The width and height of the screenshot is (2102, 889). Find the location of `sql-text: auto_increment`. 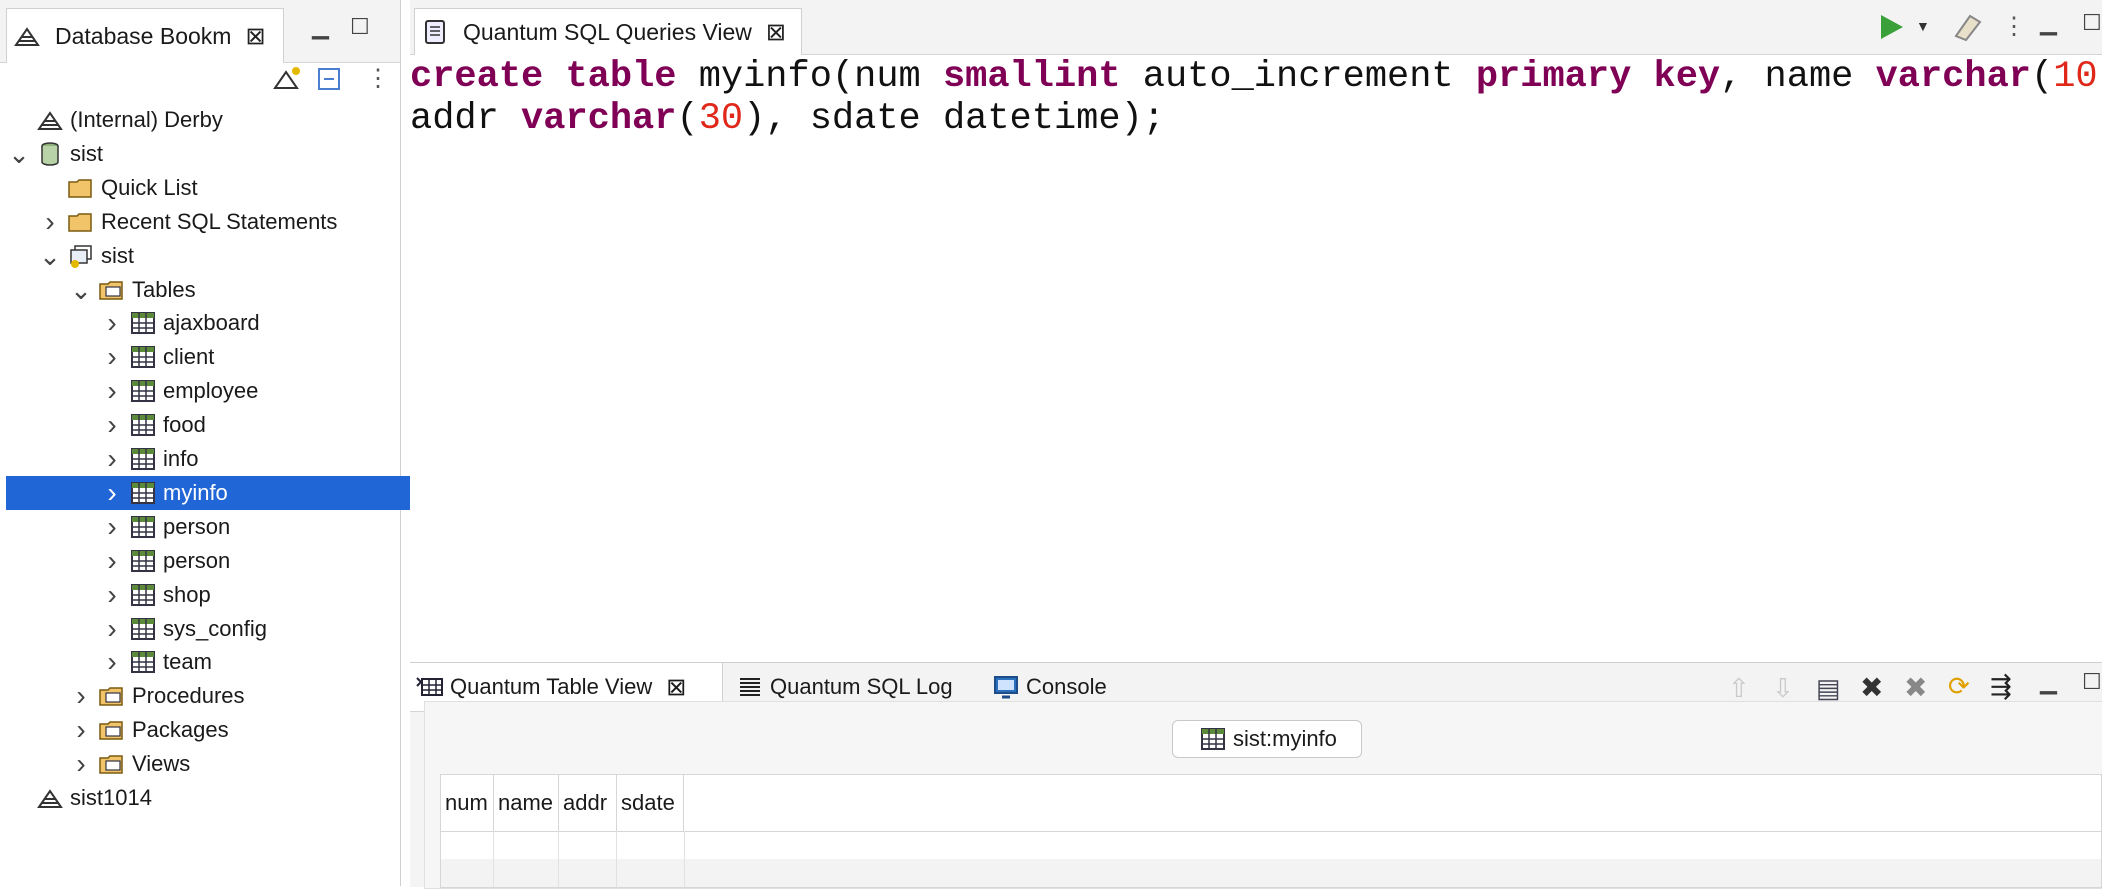

sql-text: auto_increment is located at coordinates (1298, 77).